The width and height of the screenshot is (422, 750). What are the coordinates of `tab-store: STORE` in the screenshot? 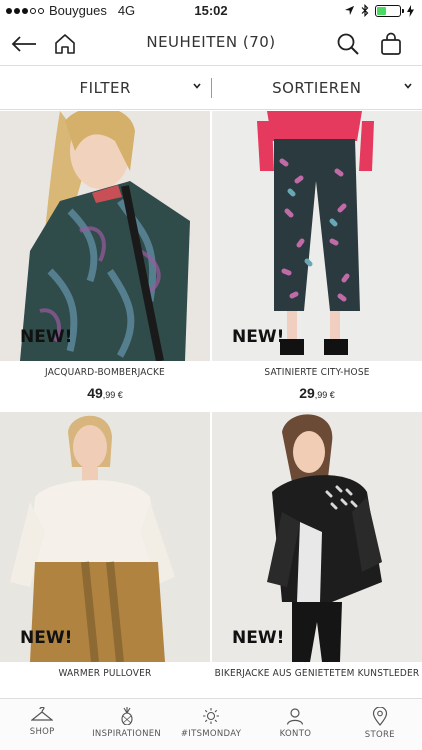 It's located at (380, 724).